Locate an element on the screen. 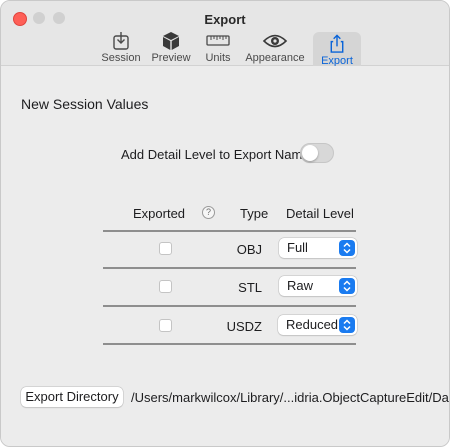 The height and width of the screenshot is (447, 450). tab-preview: Preview is located at coordinates (171, 48).